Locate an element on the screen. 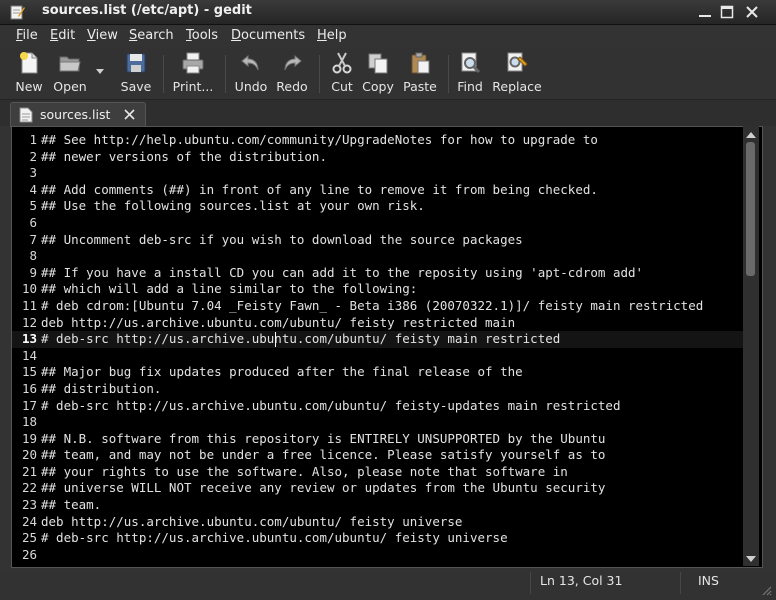 Image resolution: width=776 pixels, height=600 pixels. copy-button: Copy is located at coordinates (378, 74).